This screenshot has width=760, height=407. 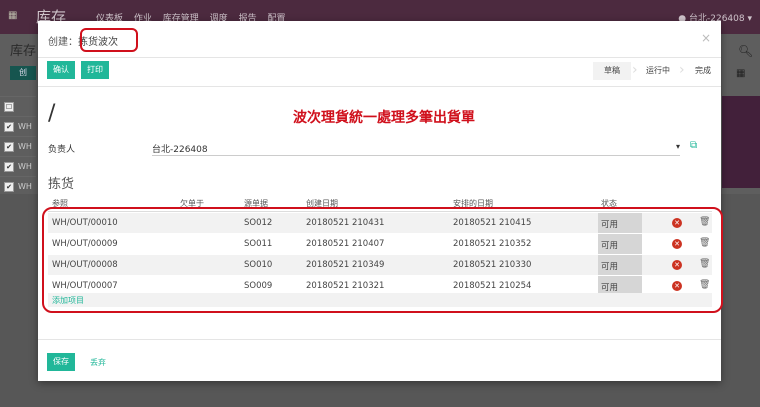 What do you see at coordinates (61, 184) in the screenshot?
I see `section-title: 拣货` at bounding box center [61, 184].